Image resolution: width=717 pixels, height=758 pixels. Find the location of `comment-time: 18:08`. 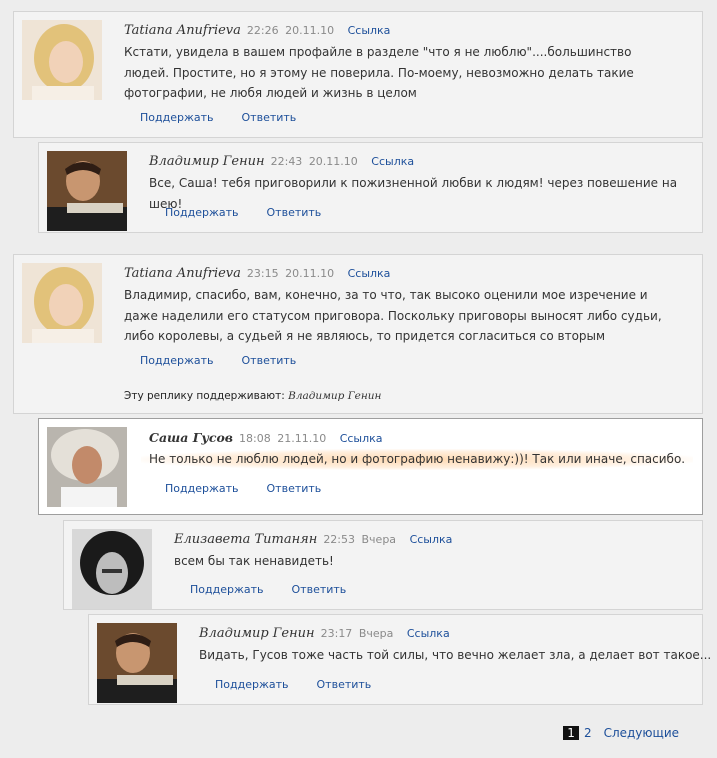

comment-time: 18:08 is located at coordinates (255, 438).